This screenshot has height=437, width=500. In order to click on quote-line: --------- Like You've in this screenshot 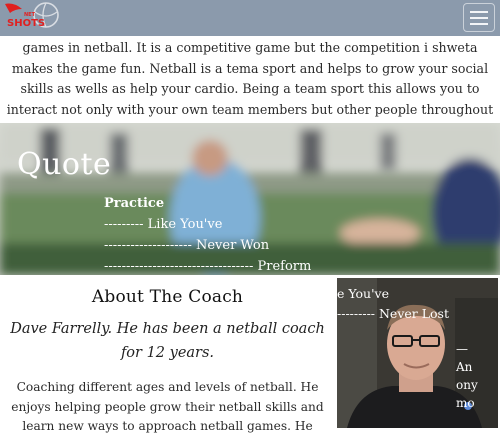, I will do `click(163, 224)`.